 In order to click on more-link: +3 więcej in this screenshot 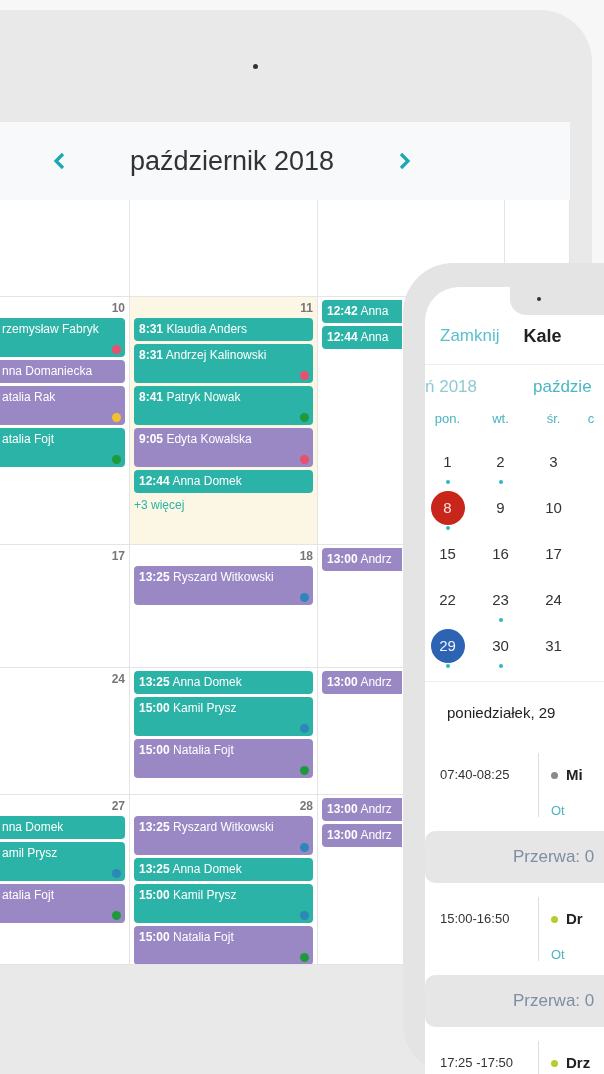, I will do `click(223, 505)`.